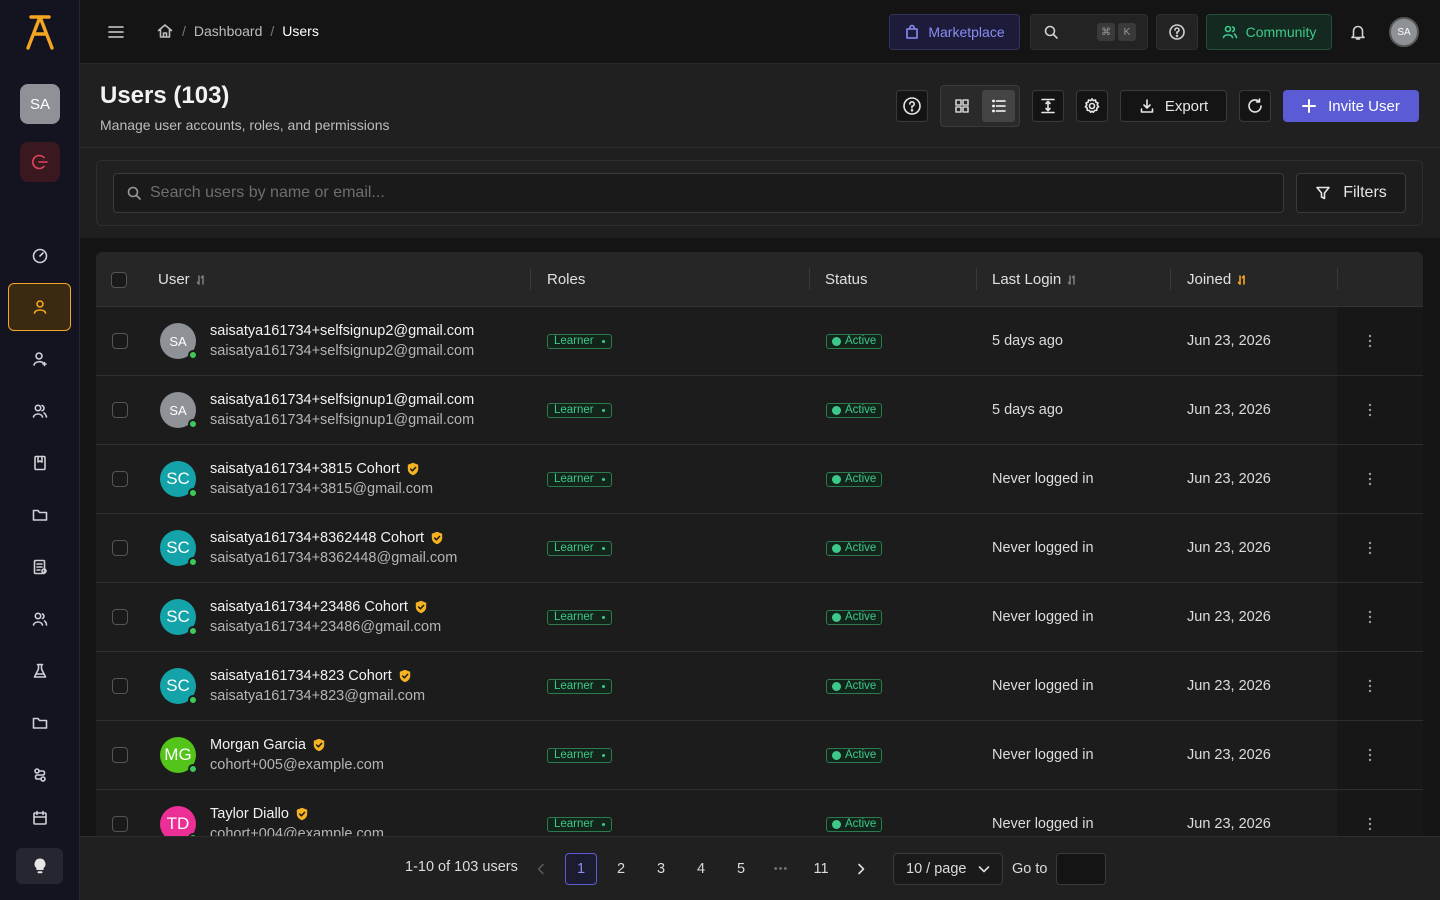  I want to click on rail-item-folder, so click(39, 515).